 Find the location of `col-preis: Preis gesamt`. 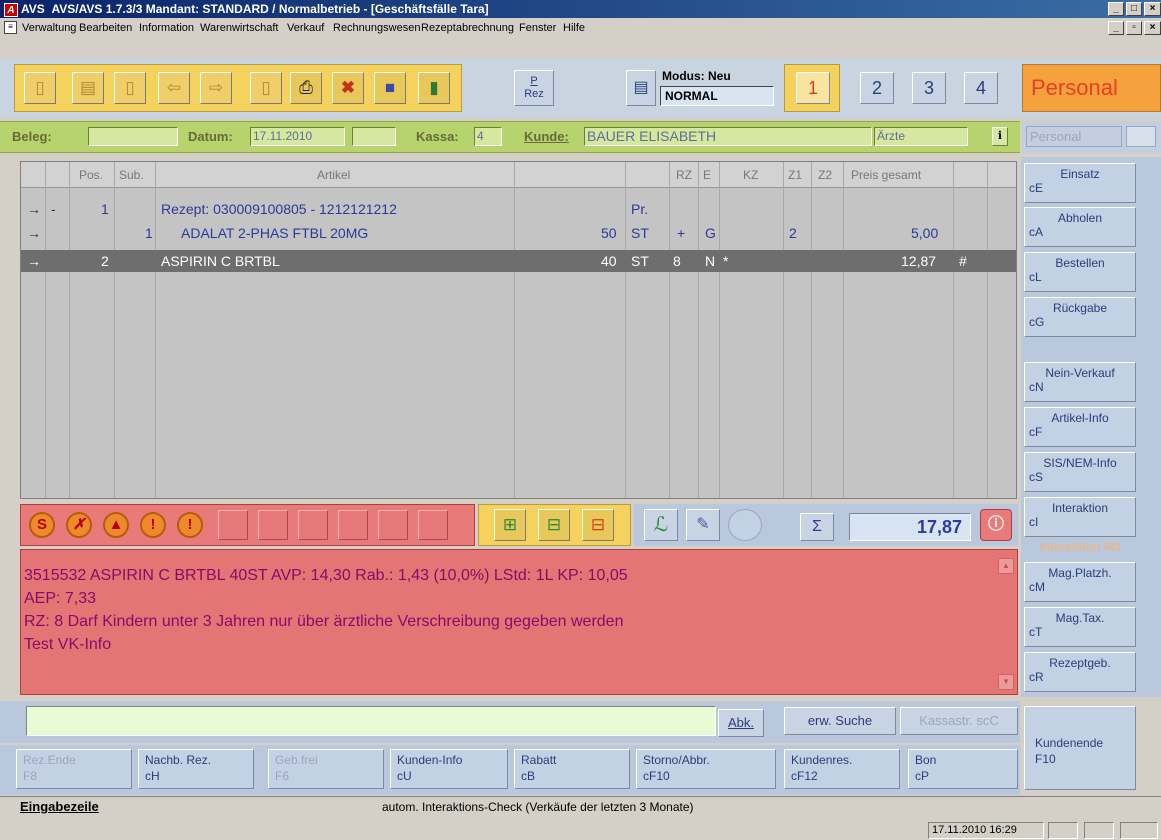

col-preis: Preis gesamt is located at coordinates (886, 175).